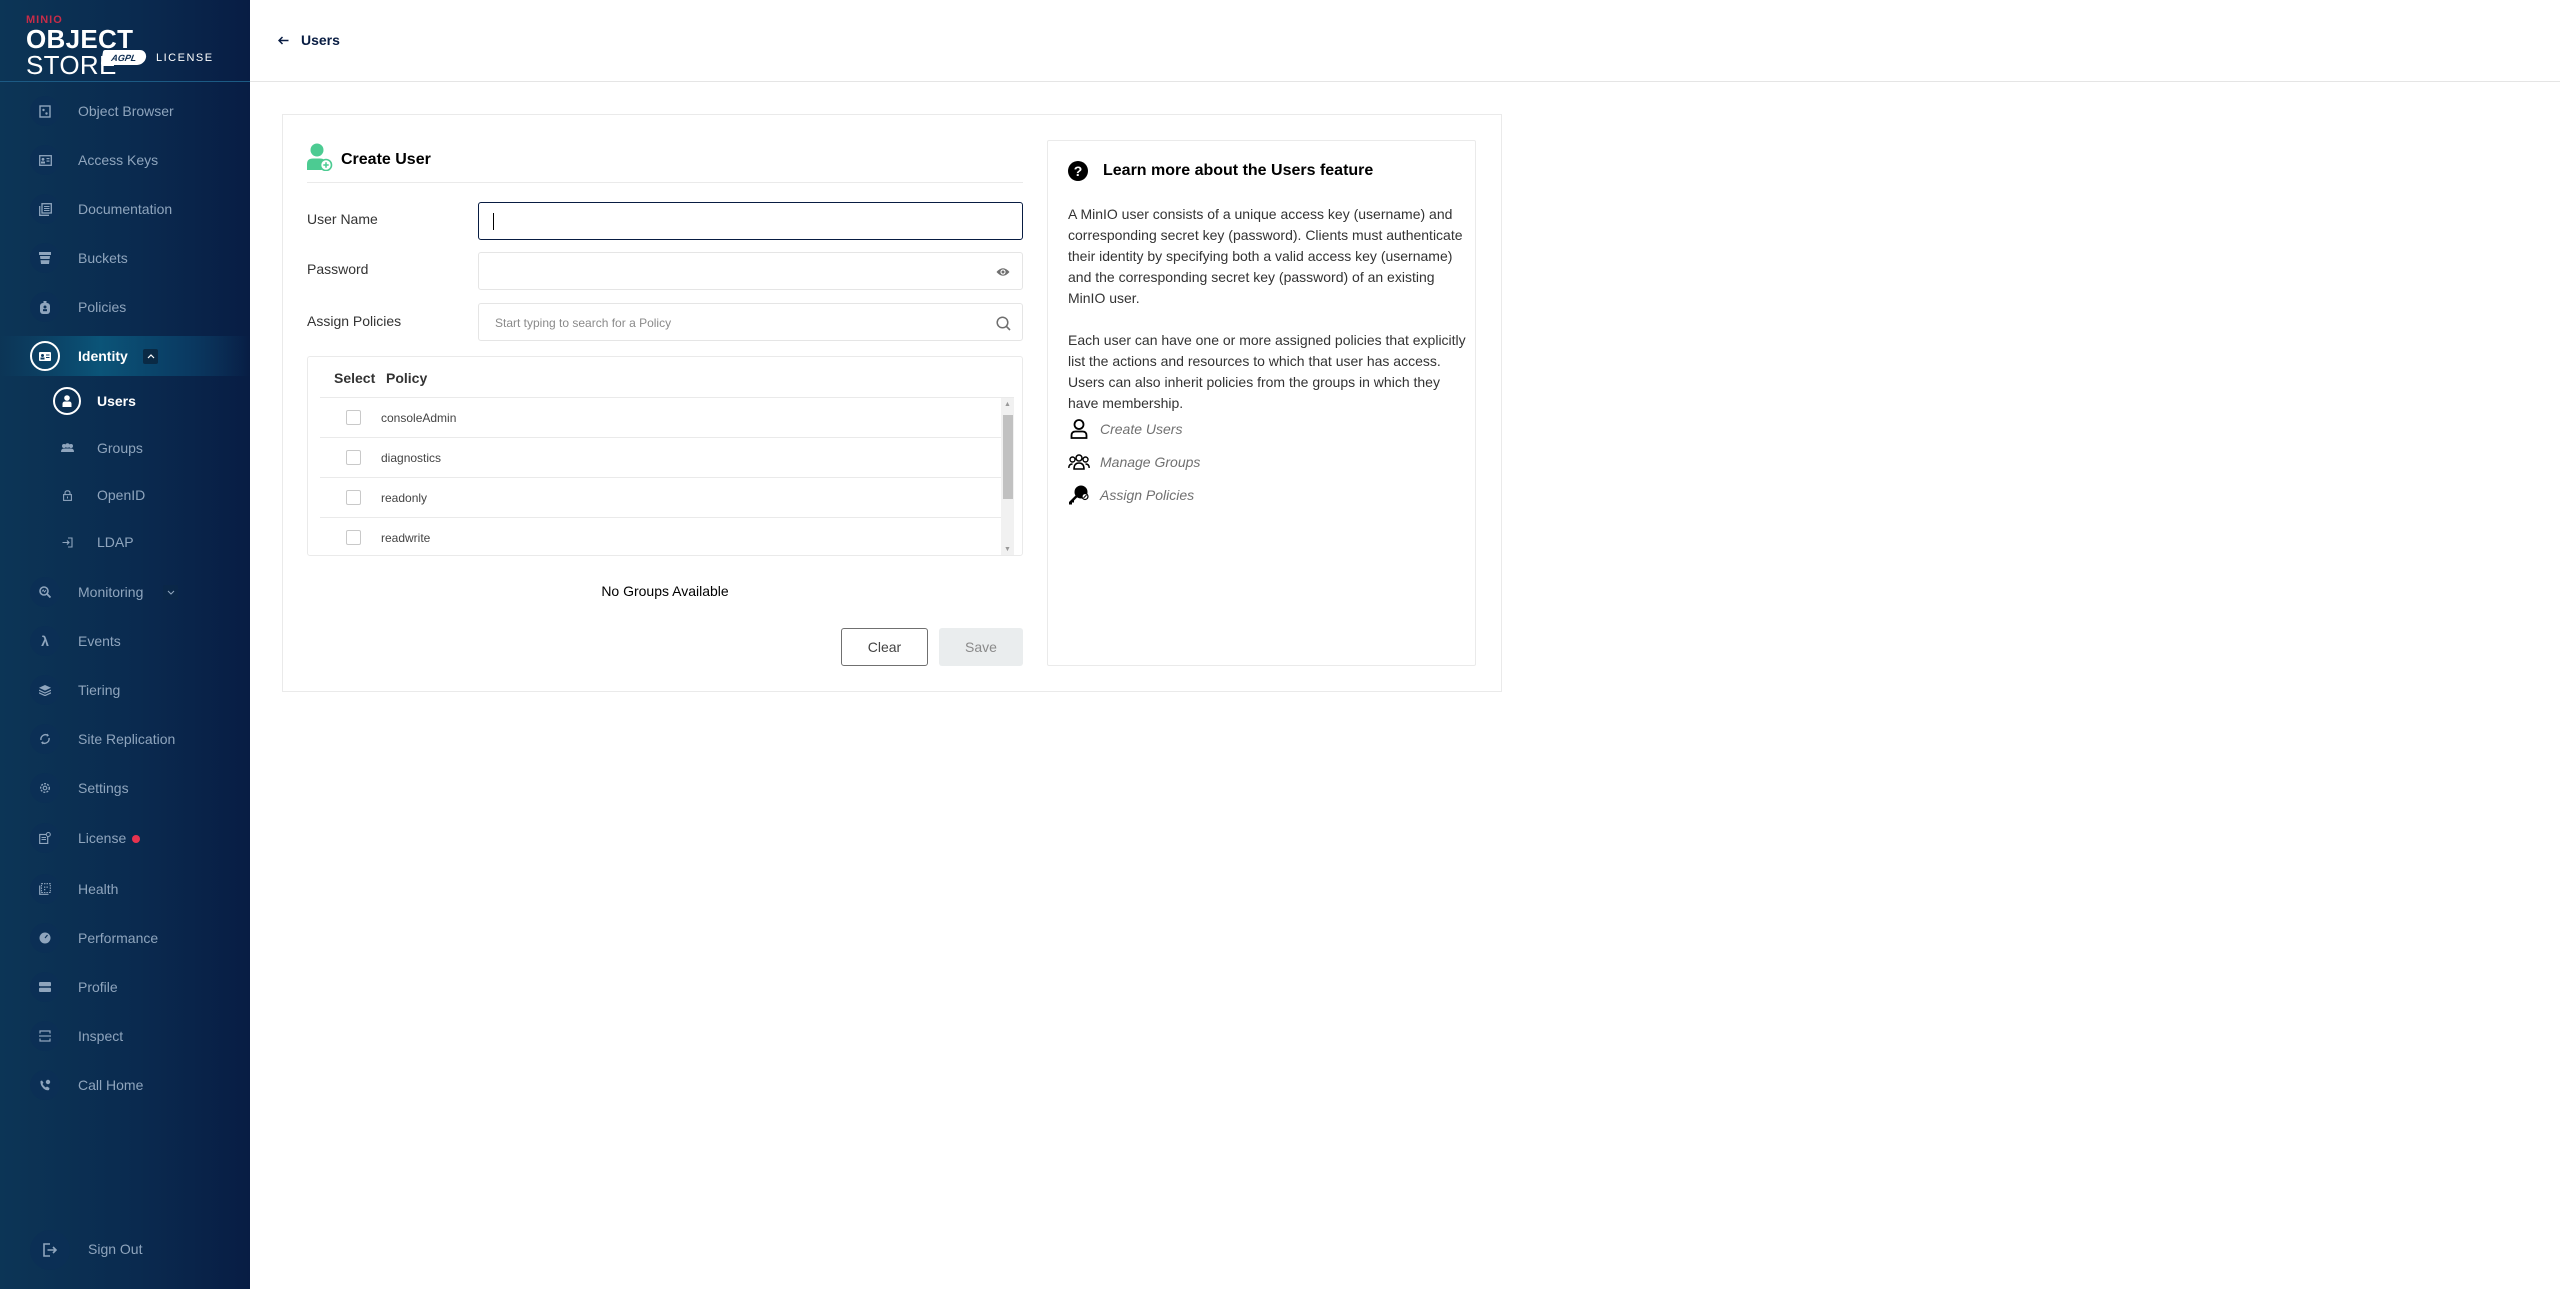 Image resolution: width=2560 pixels, height=1289 pixels. I want to click on help-link-manage-groups: Manage Groups, so click(1134, 462).